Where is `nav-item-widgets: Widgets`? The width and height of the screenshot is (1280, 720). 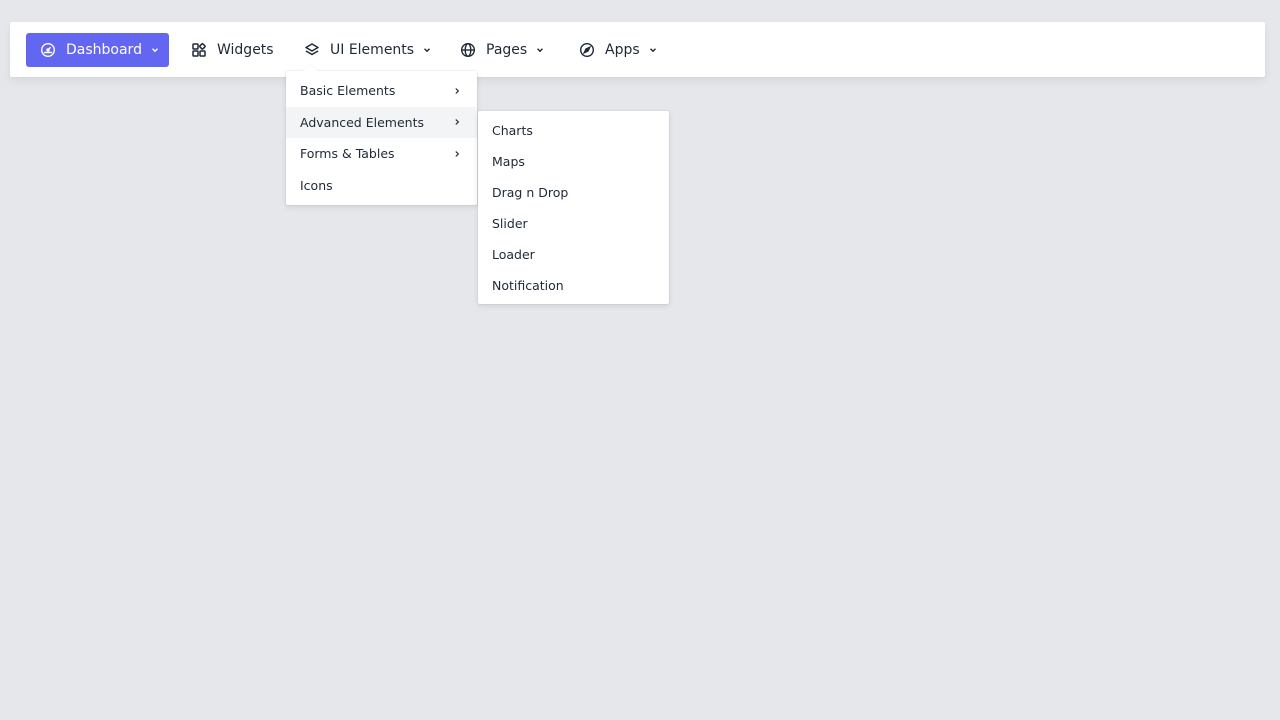 nav-item-widgets: Widgets is located at coordinates (232, 50).